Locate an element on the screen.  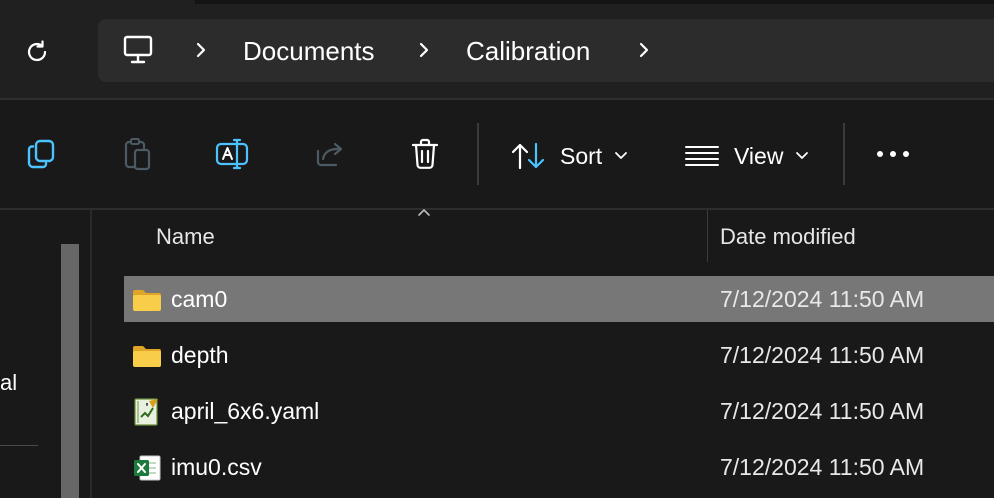
refresh-button is located at coordinates (37, 52).